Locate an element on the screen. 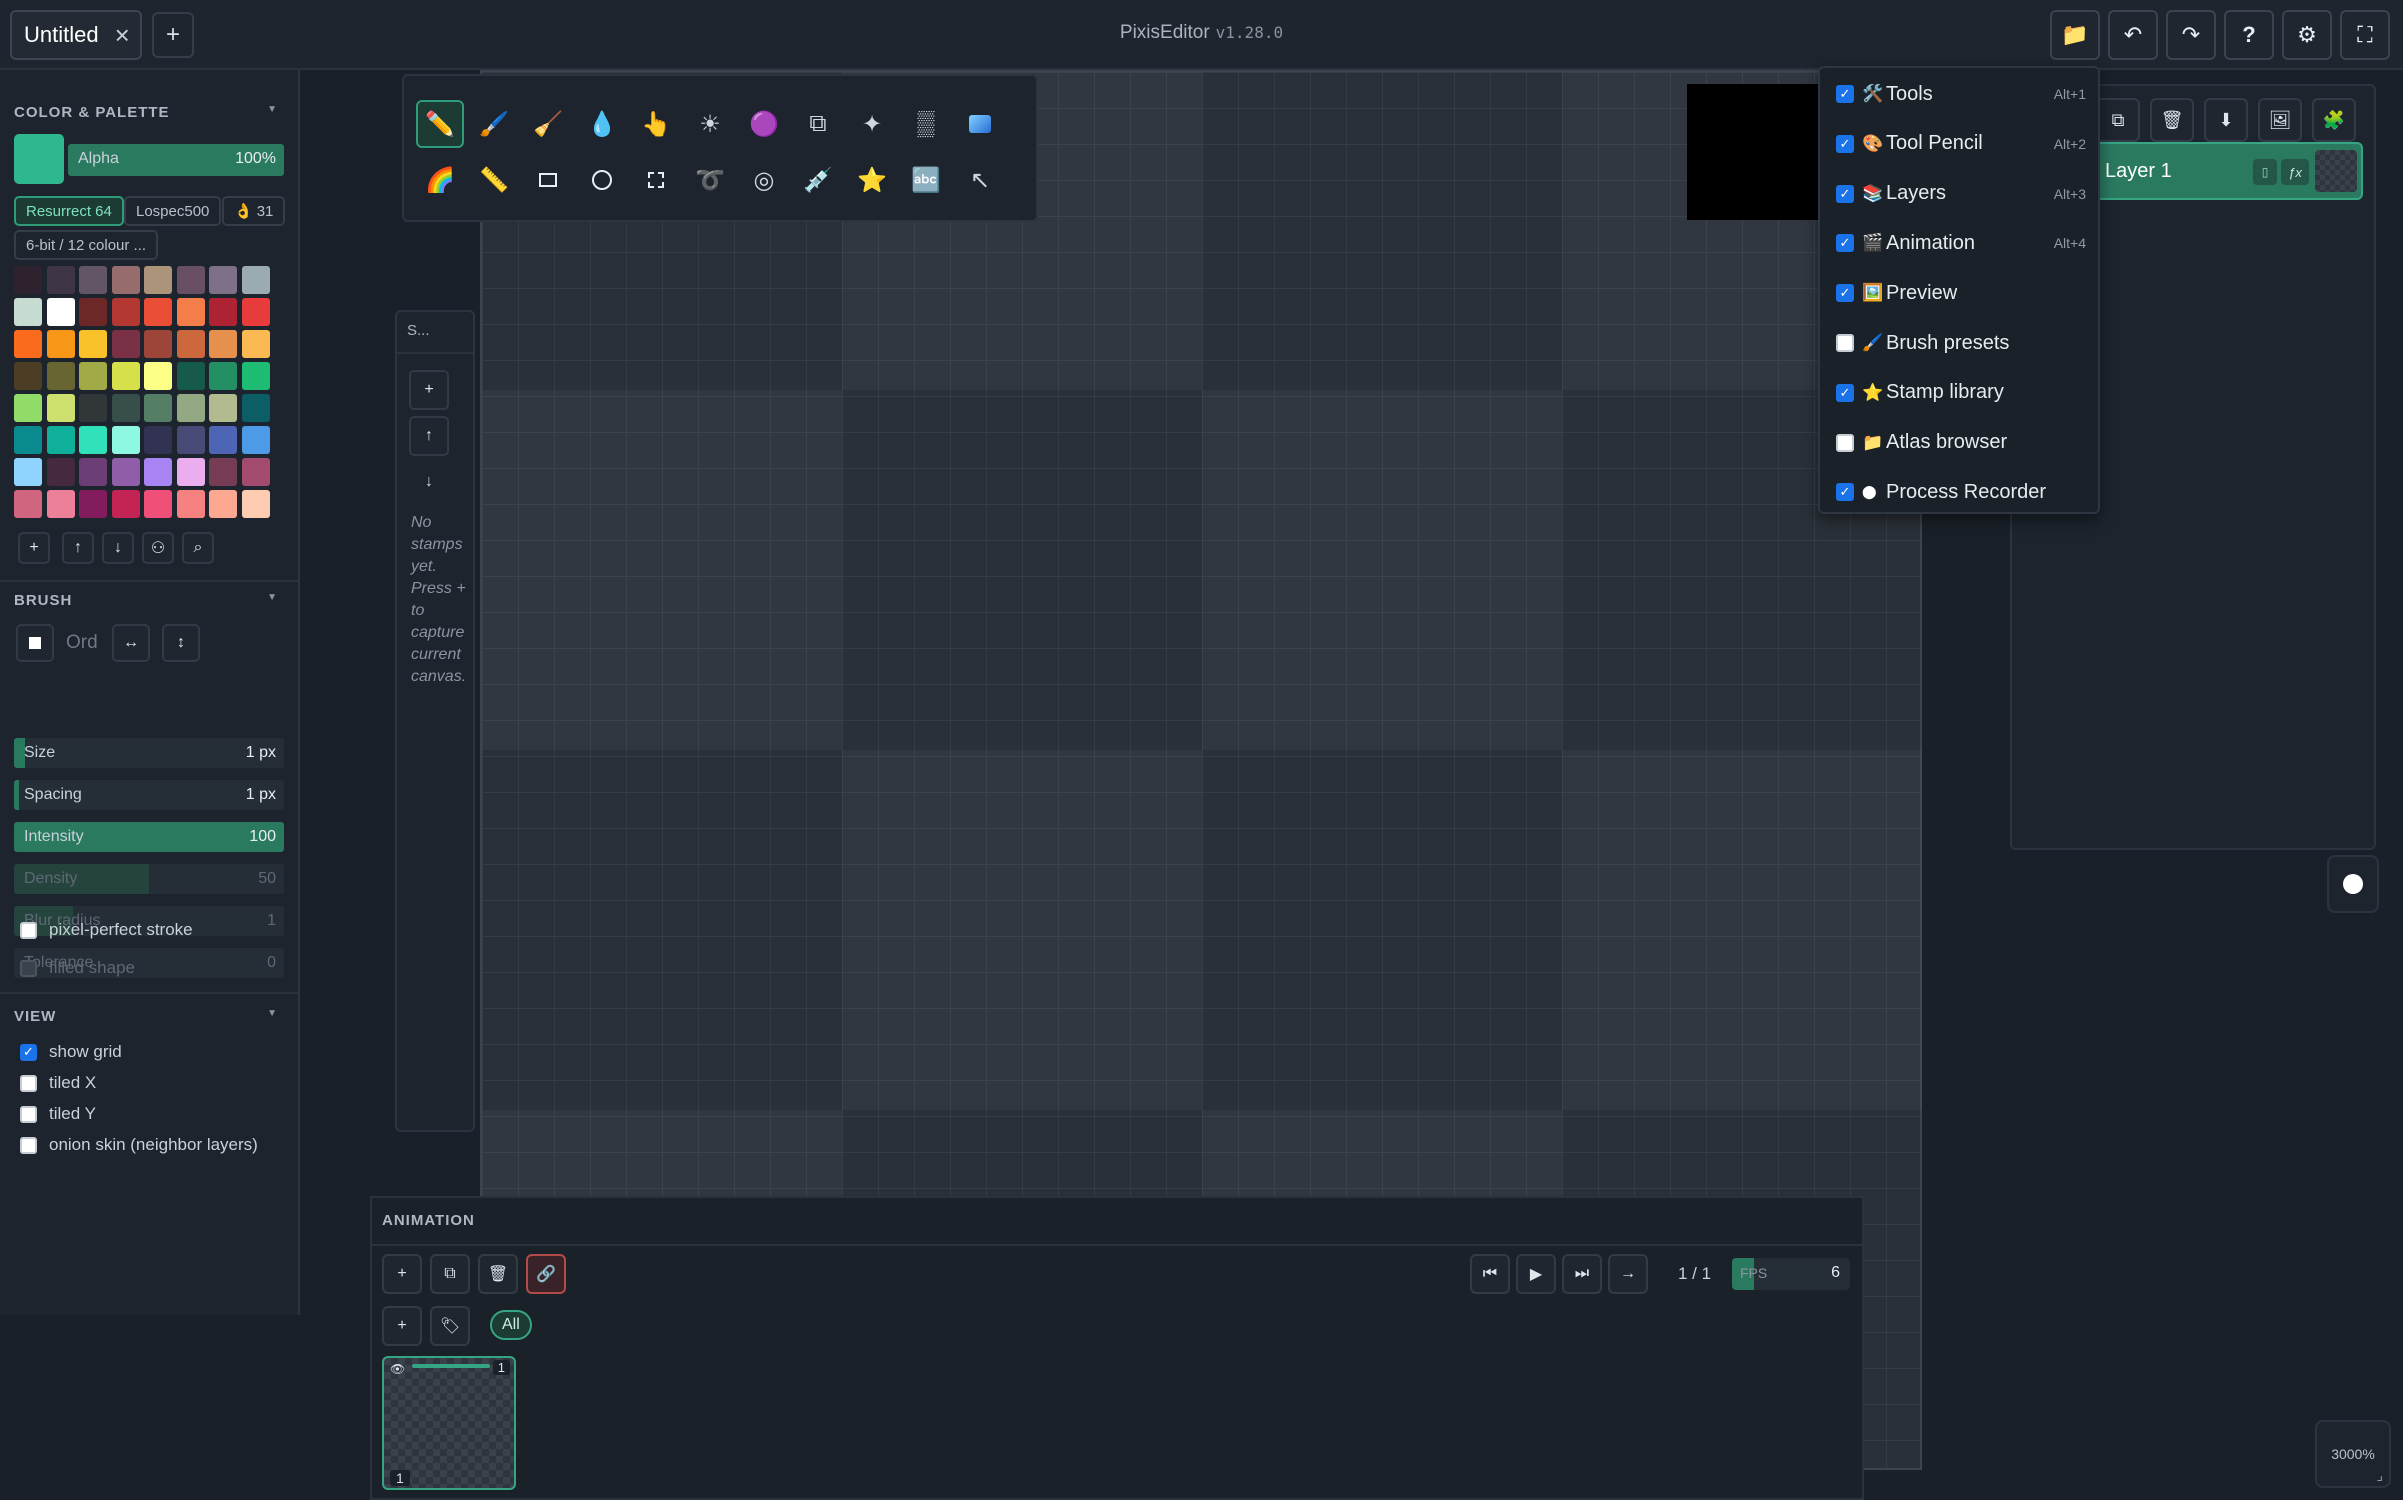 The image size is (2403, 1500). sparkle-tool: ✦ is located at coordinates (872, 124).